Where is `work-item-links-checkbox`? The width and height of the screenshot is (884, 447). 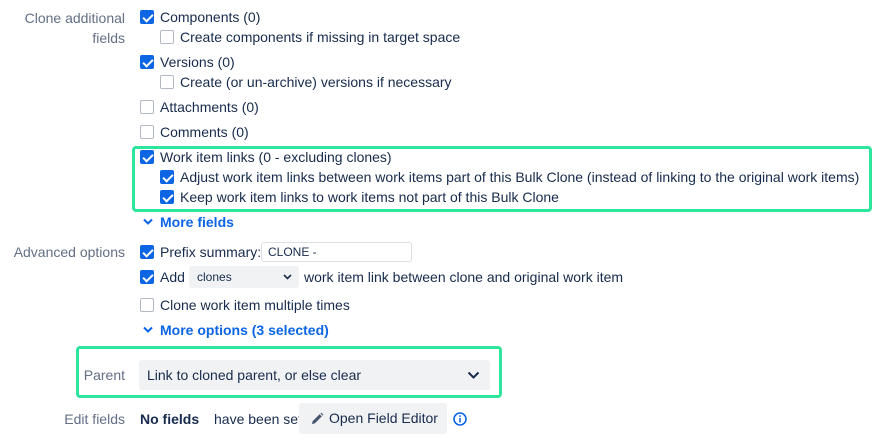 work-item-links-checkbox is located at coordinates (147, 157).